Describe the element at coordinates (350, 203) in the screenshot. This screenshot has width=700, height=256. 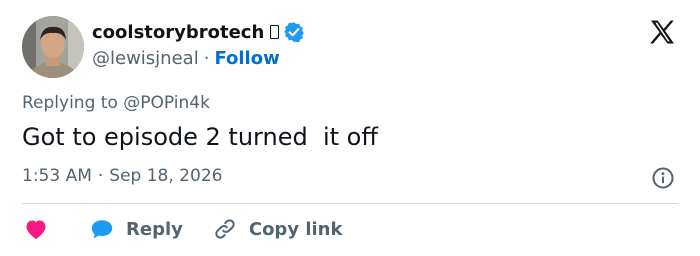
I see `divider` at that location.